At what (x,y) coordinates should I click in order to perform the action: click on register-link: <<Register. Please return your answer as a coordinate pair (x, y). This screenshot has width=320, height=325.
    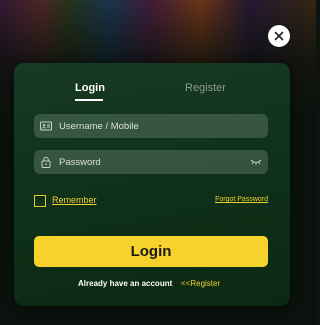
    Looking at the image, I should click on (200, 283).